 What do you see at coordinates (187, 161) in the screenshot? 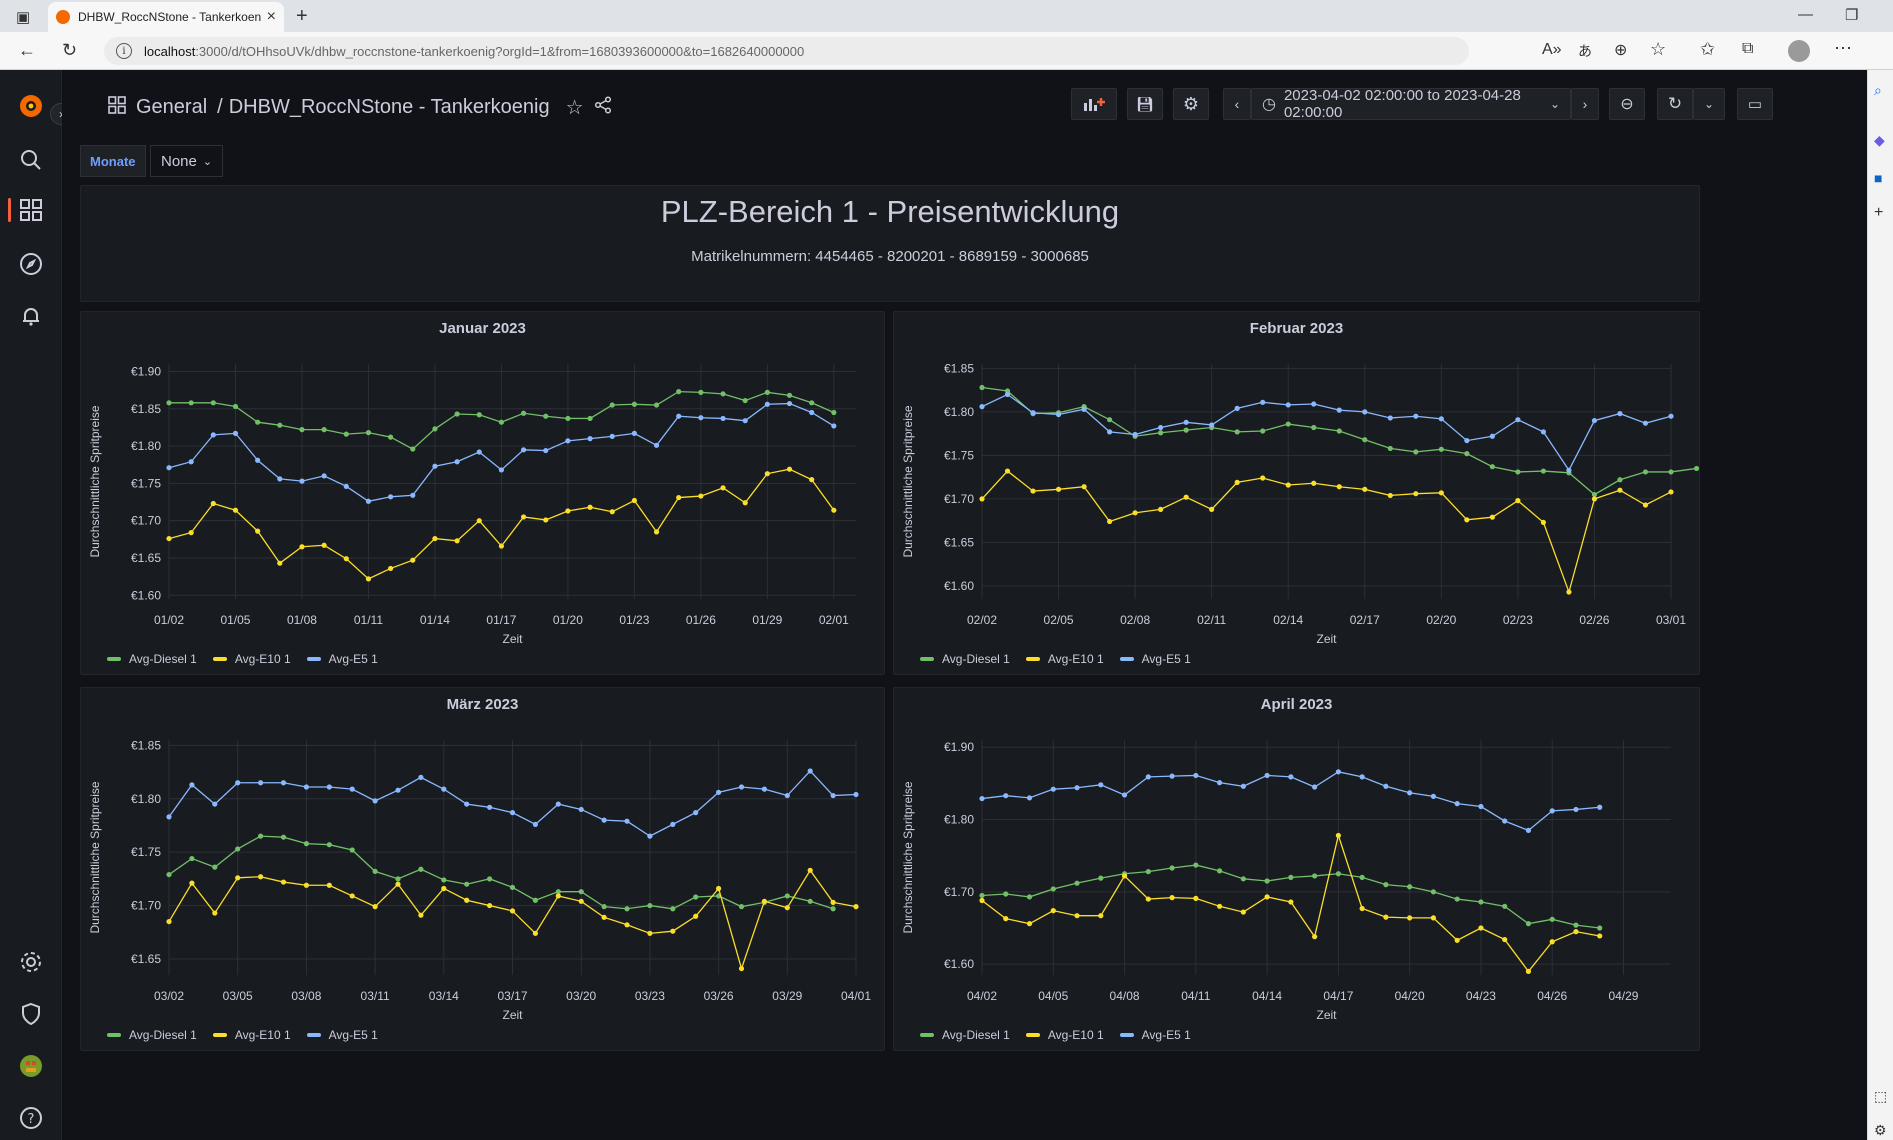
I see `variable-select-monate: None ⌄` at bounding box center [187, 161].